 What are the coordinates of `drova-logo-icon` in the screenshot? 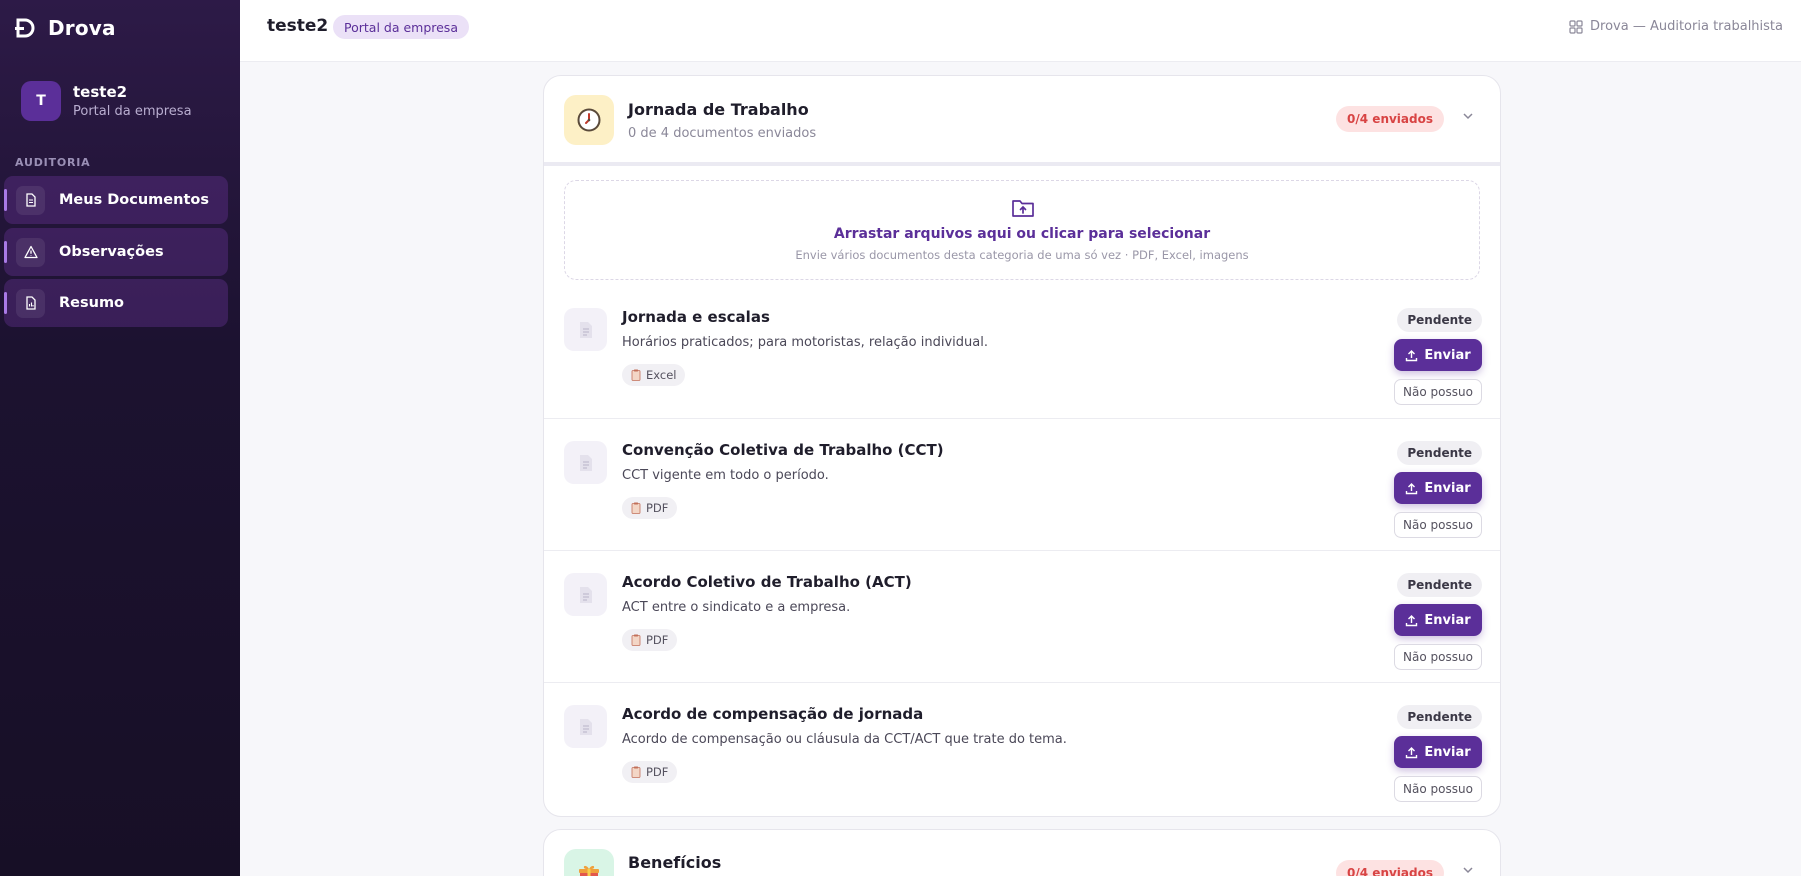 It's located at (25, 28).